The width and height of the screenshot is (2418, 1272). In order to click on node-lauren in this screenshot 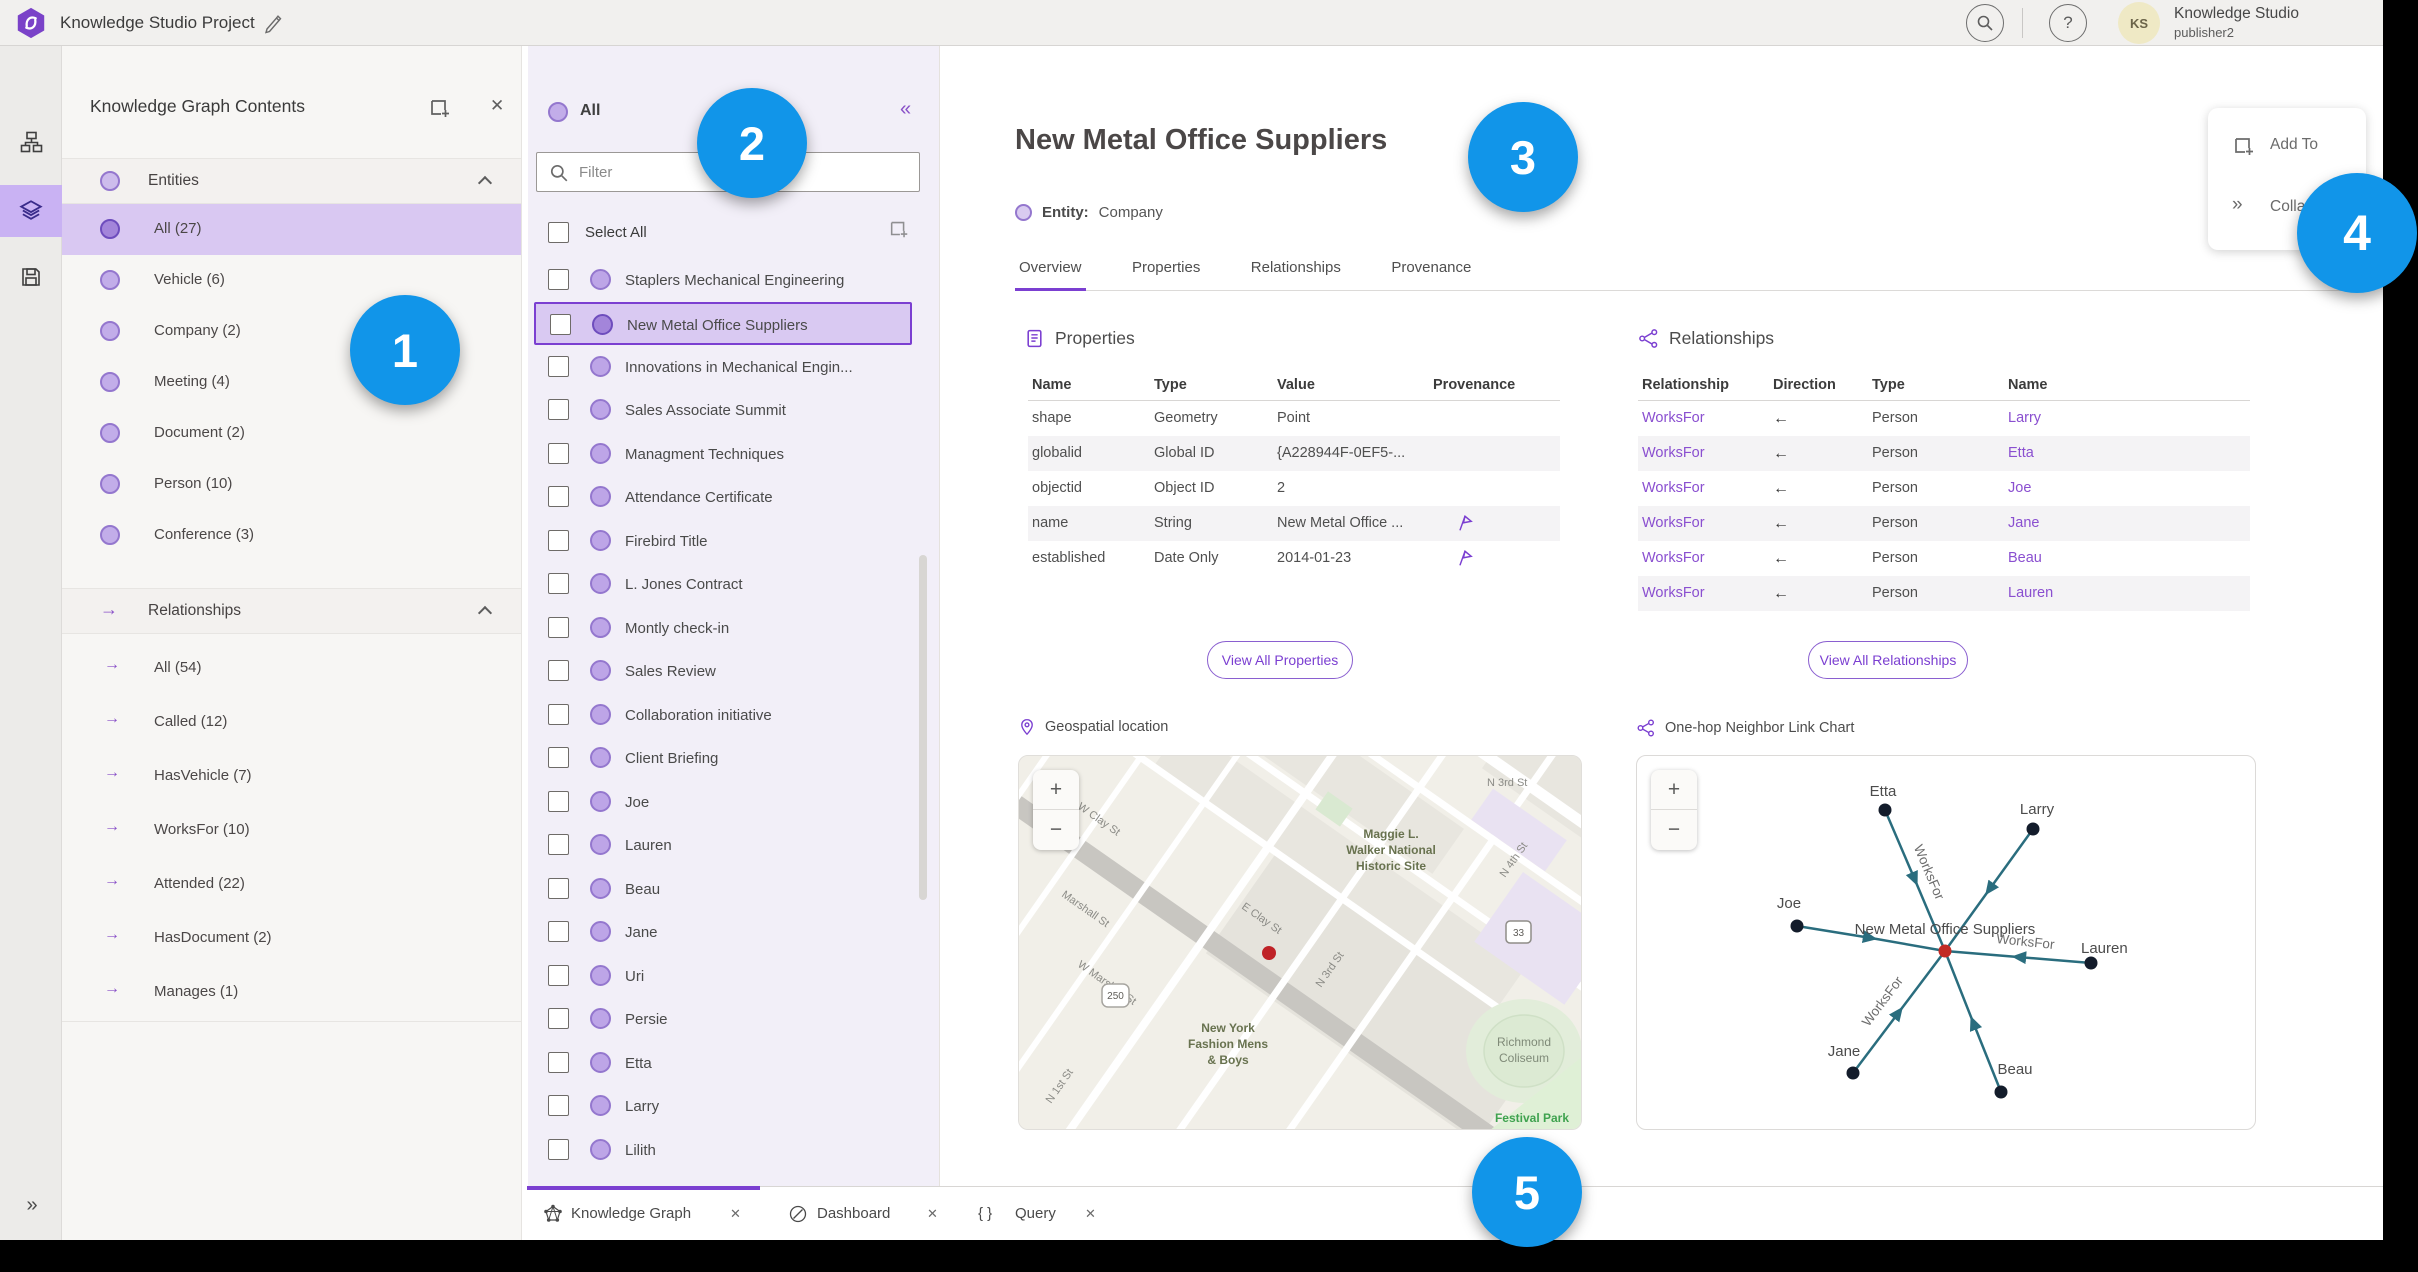, I will do `click(2091, 963)`.